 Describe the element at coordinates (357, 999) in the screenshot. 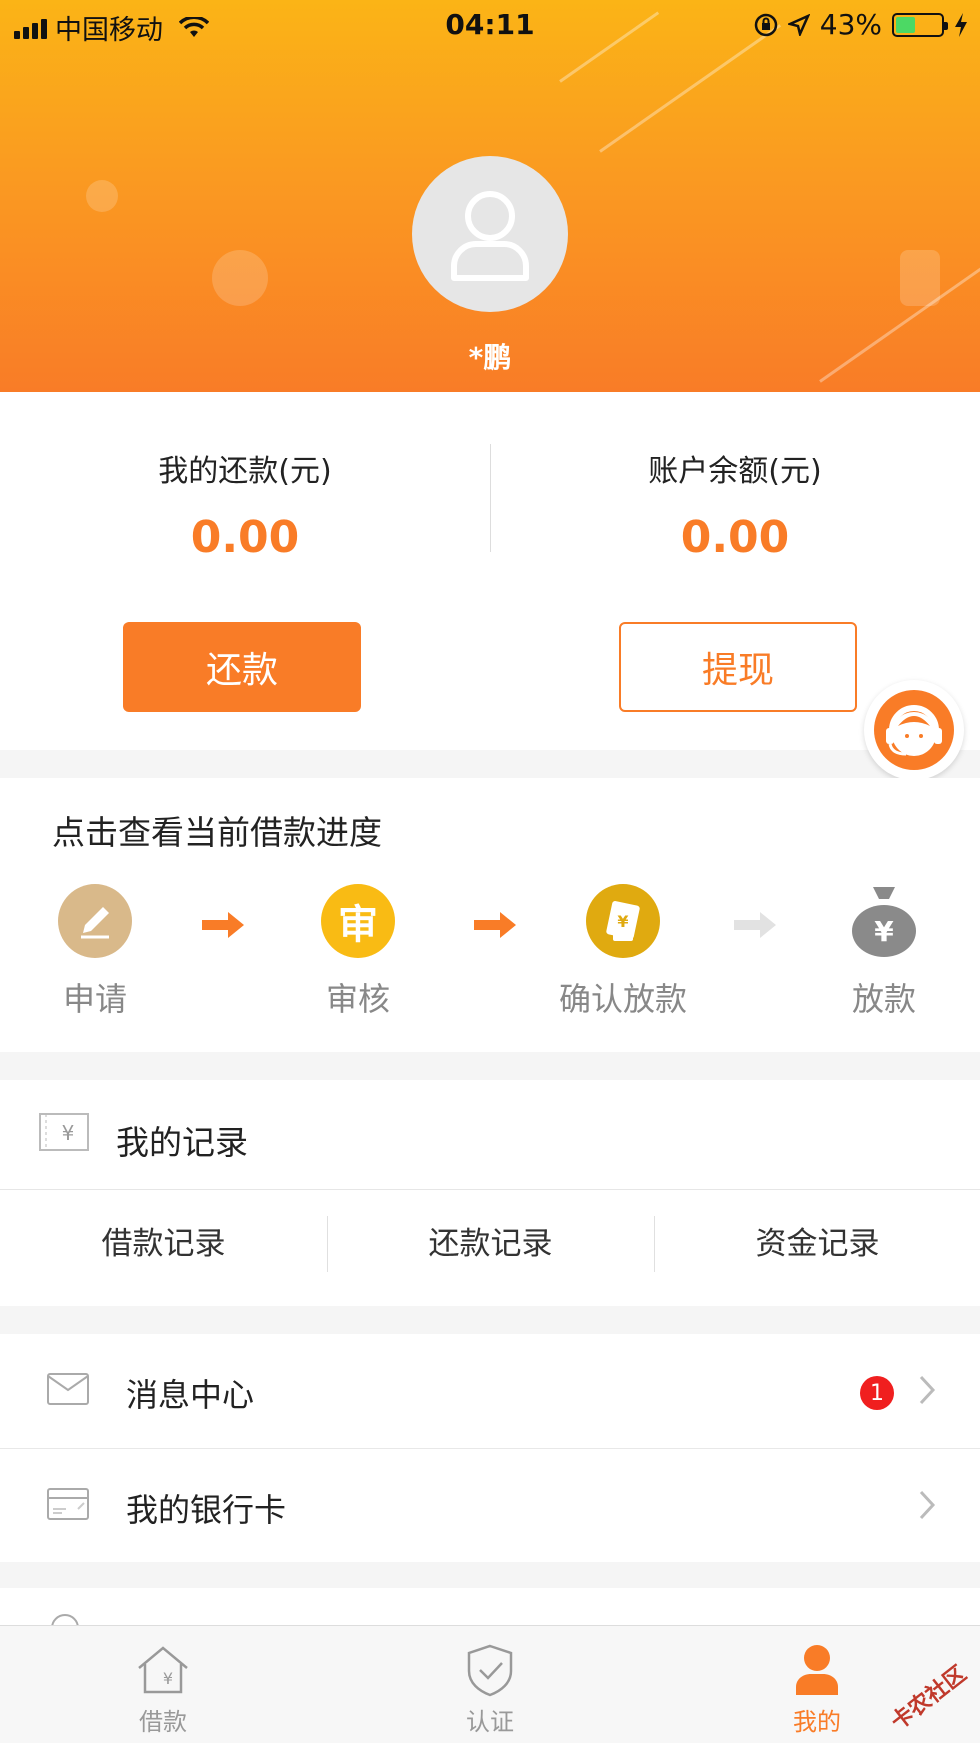

I see `step-label: 审核` at that location.